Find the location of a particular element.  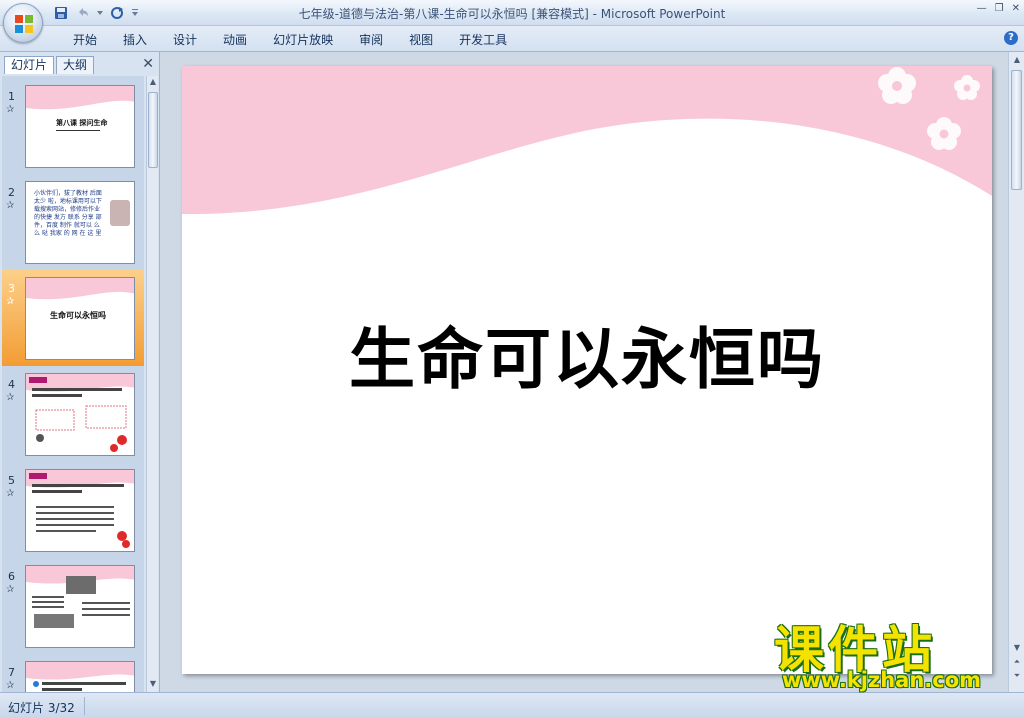

office-logo-icon is located at coordinates (24, 24).